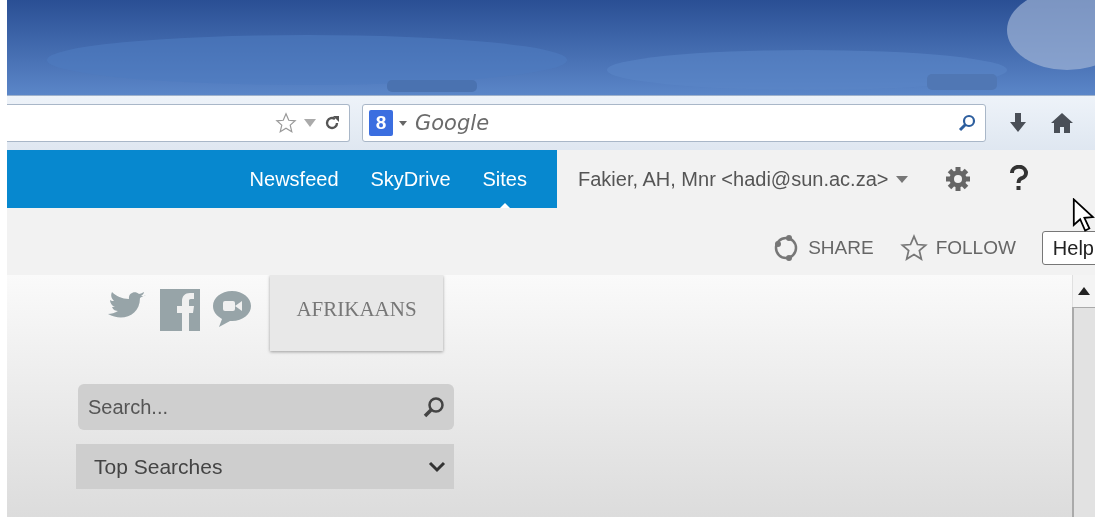 The image size is (1095, 517). I want to click on scroll-up-icon, so click(1084, 291).